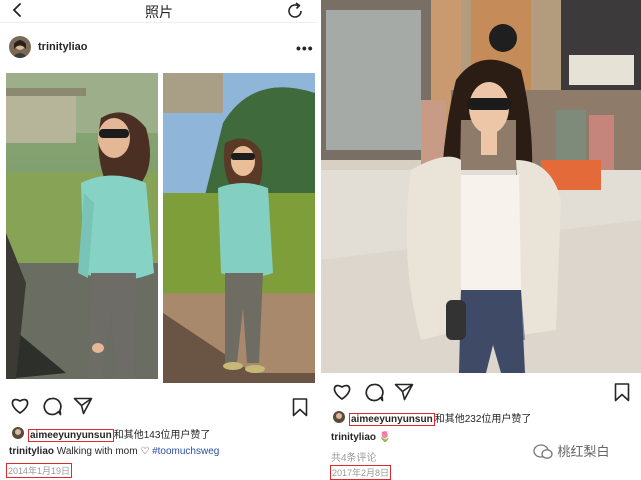 The width and height of the screenshot is (641, 480). Describe the element at coordinates (185, 451) in the screenshot. I see `hashtag-link: #toomuchsweg` at that location.